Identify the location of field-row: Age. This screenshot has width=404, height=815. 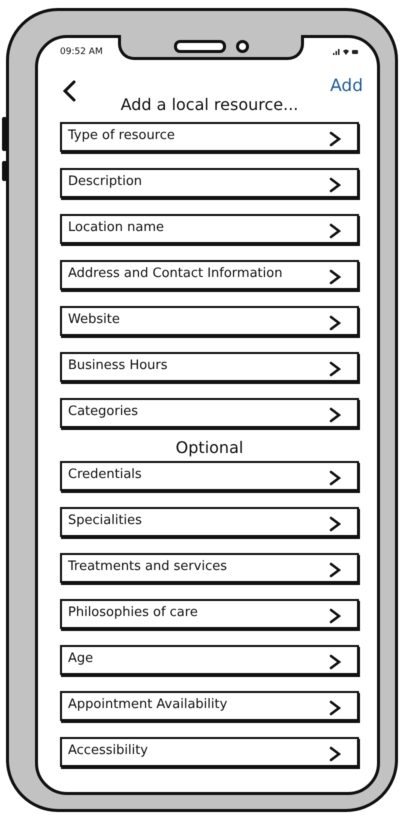
(209, 660).